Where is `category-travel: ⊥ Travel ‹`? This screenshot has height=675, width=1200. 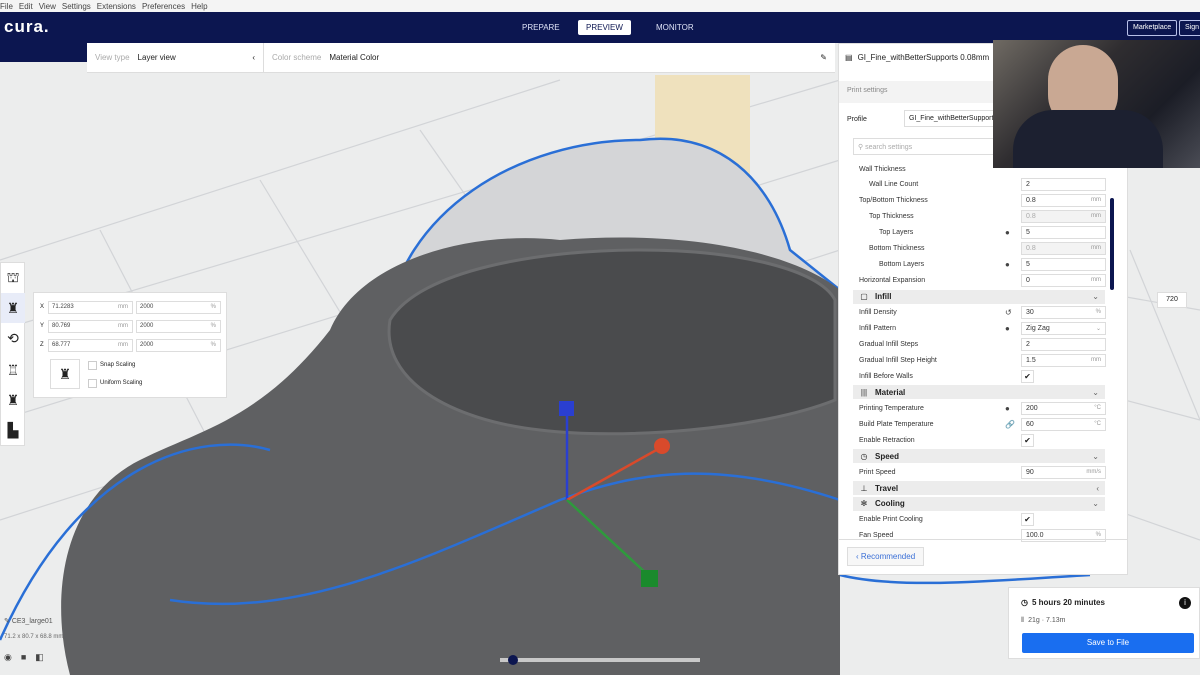 category-travel: ⊥ Travel ‹ is located at coordinates (979, 488).